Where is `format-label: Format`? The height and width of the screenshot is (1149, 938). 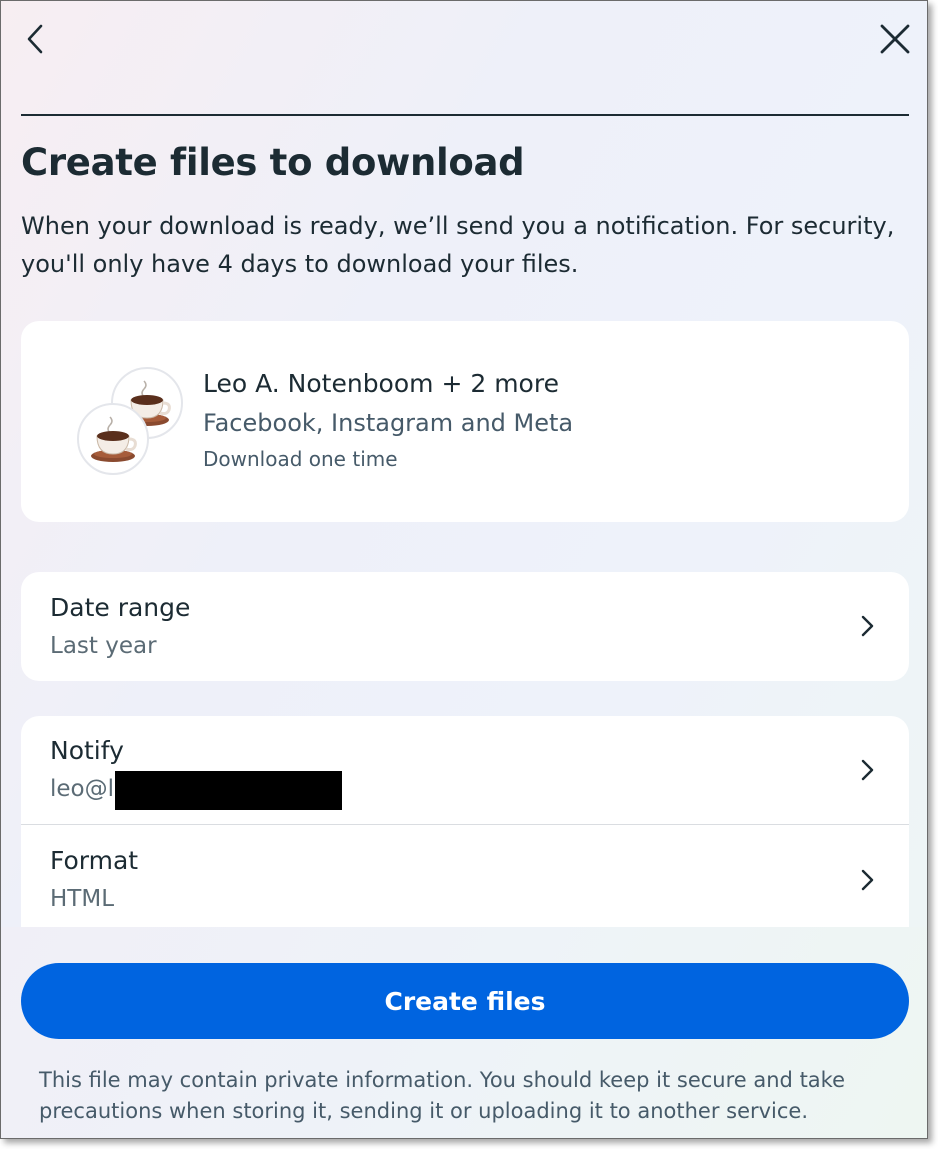 format-label: Format is located at coordinates (94, 860).